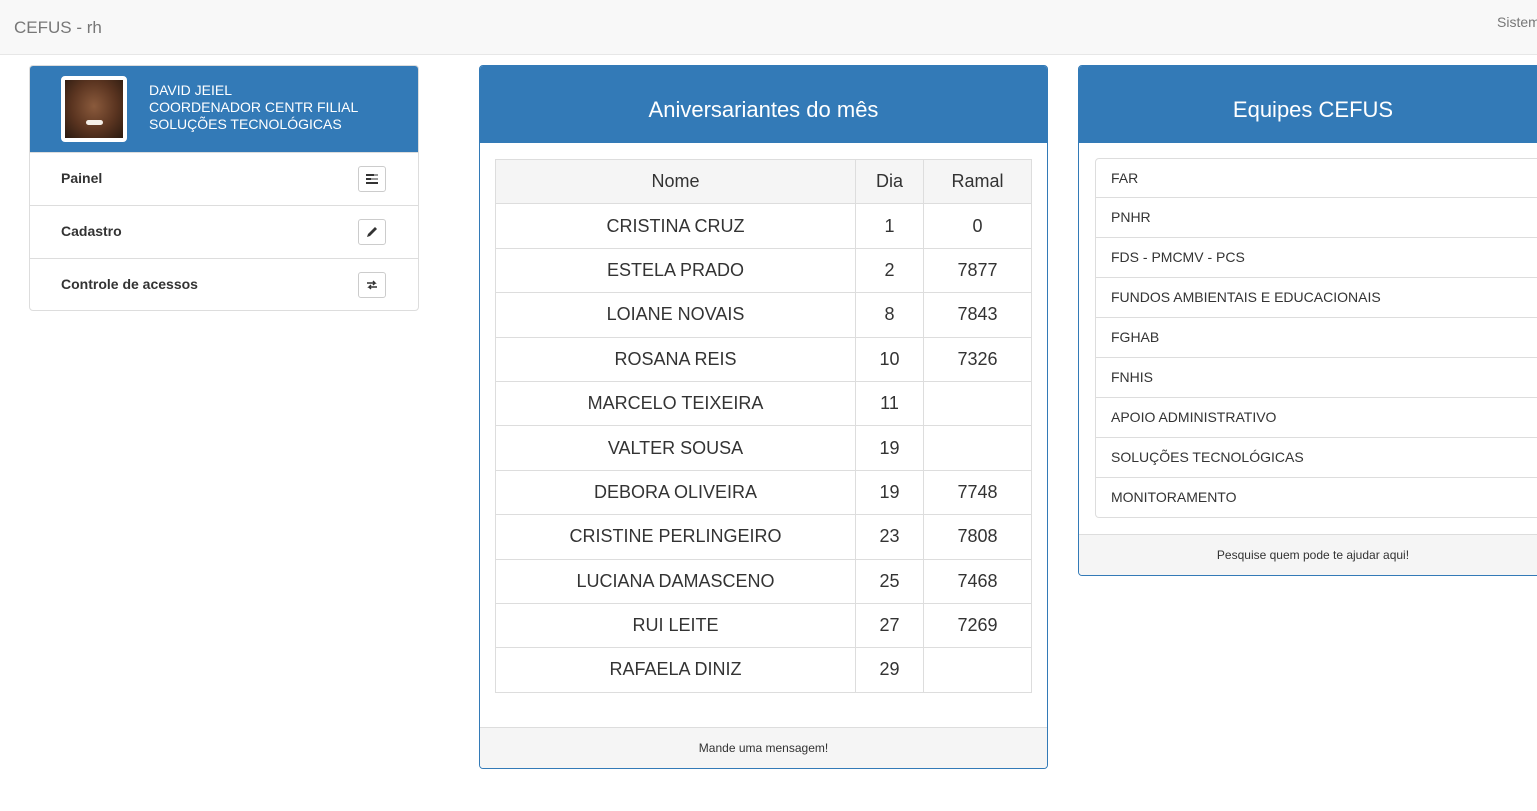 This screenshot has height=811, width=1537. Describe the element at coordinates (675, 625) in the screenshot. I see `cell-nome: RUI LEITE` at that location.